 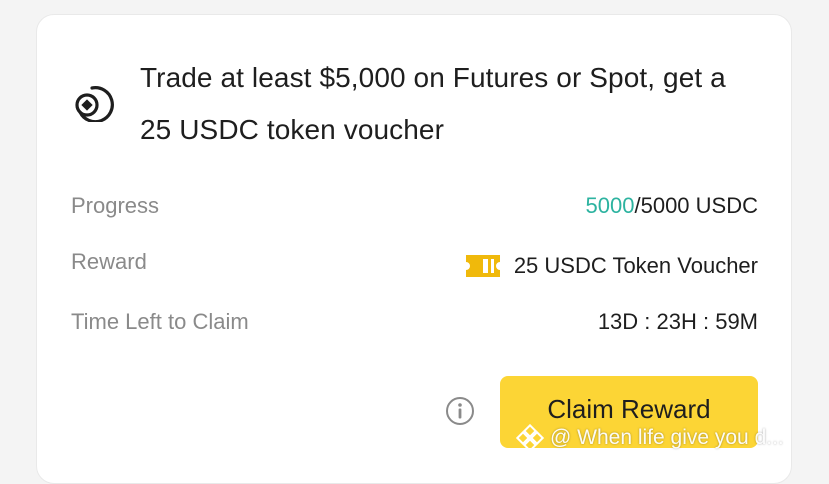 I want to click on reward-text: 25 USDC Token Voucher, so click(x=635, y=265).